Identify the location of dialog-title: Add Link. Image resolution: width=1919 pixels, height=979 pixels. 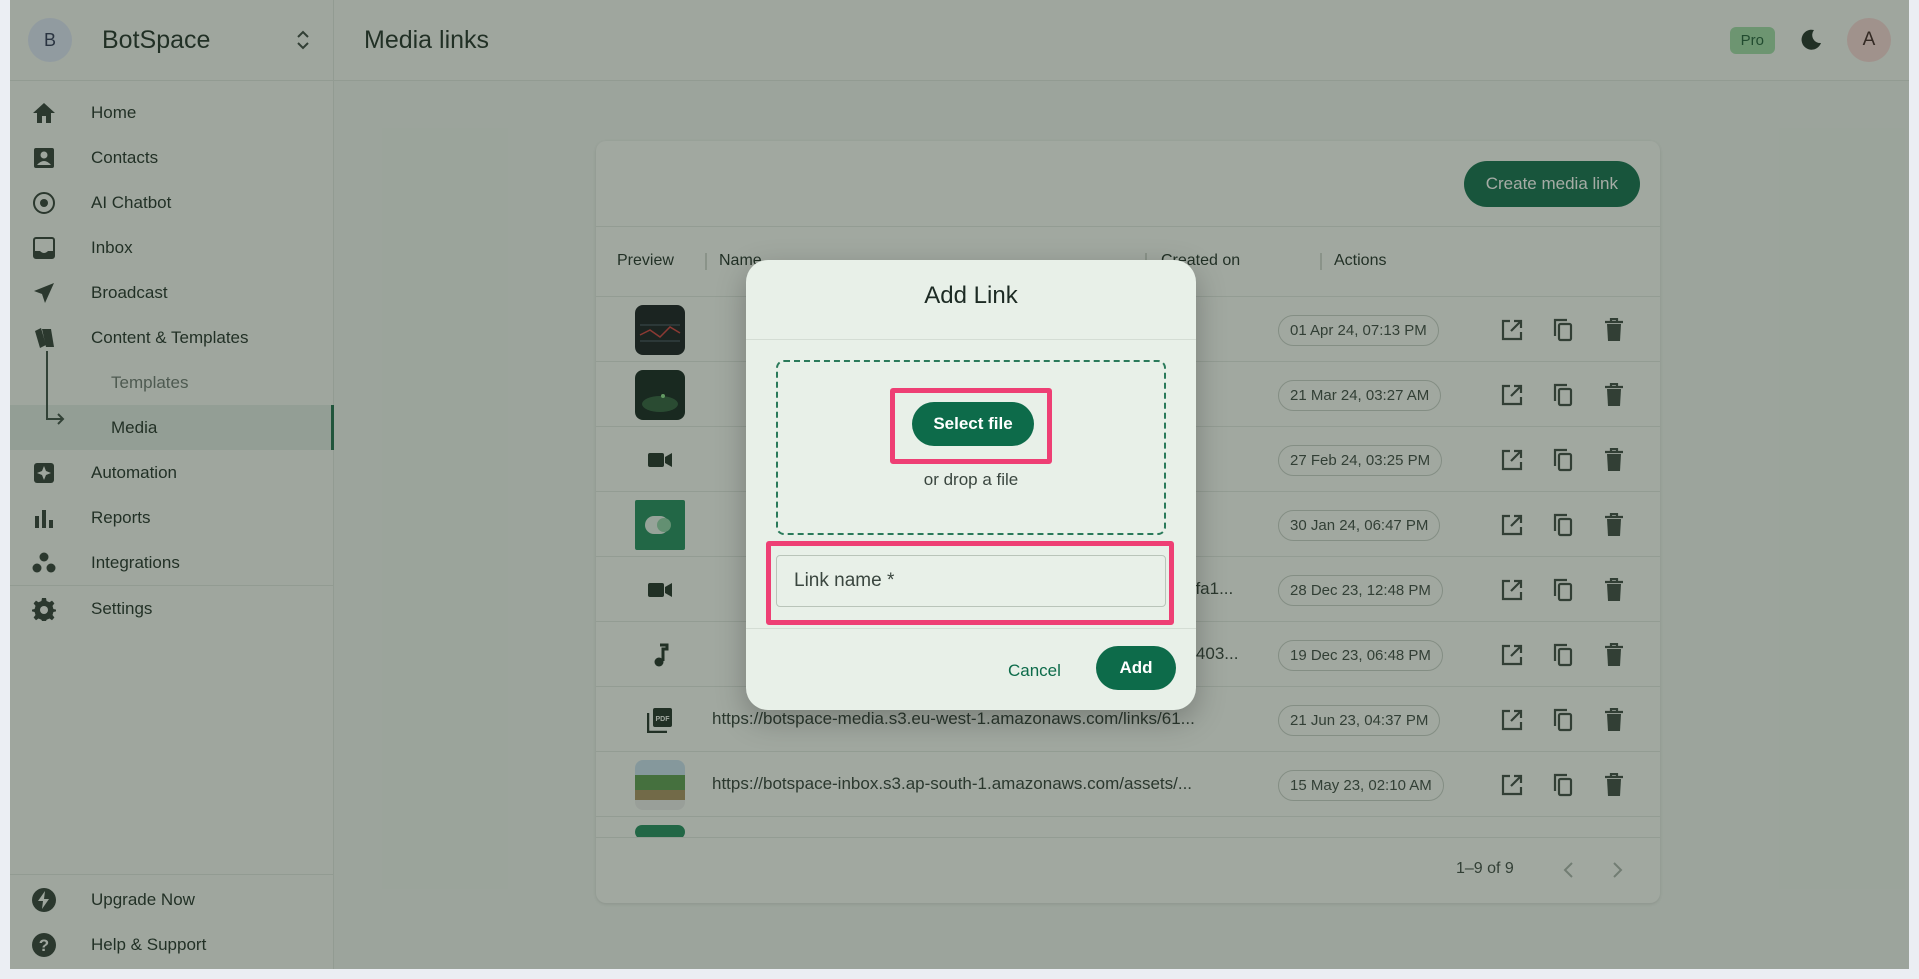
(971, 295).